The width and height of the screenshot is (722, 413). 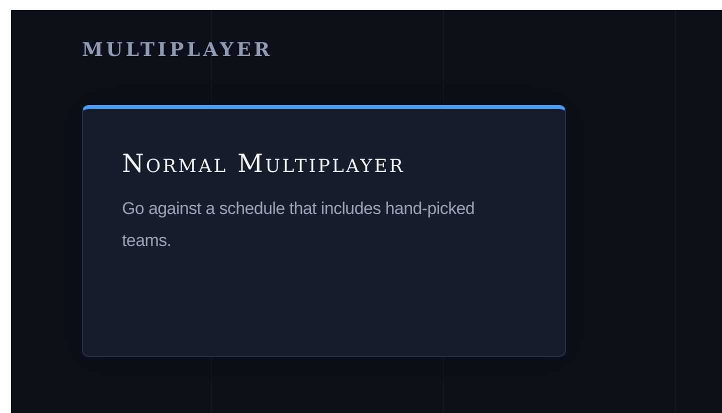 I want to click on section-heading: MULTIPLAYER, so click(x=178, y=50).